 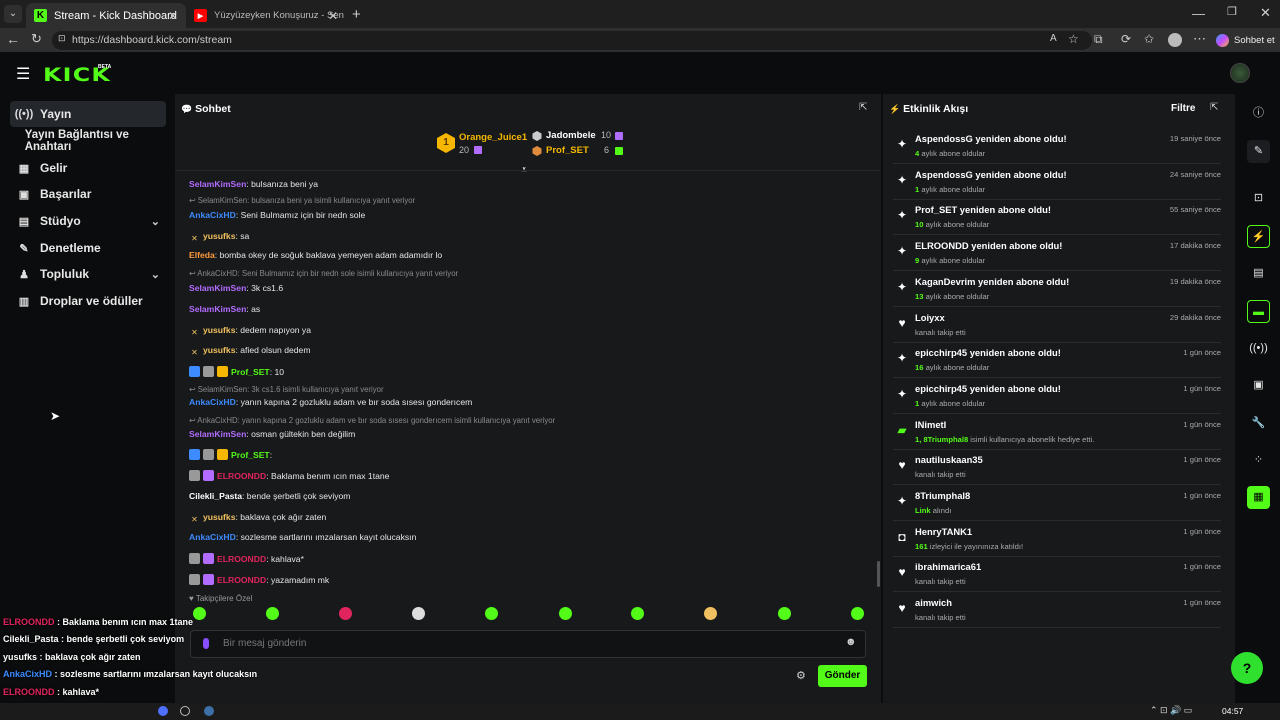 I want to click on send-button: Gönder, so click(x=842, y=676).